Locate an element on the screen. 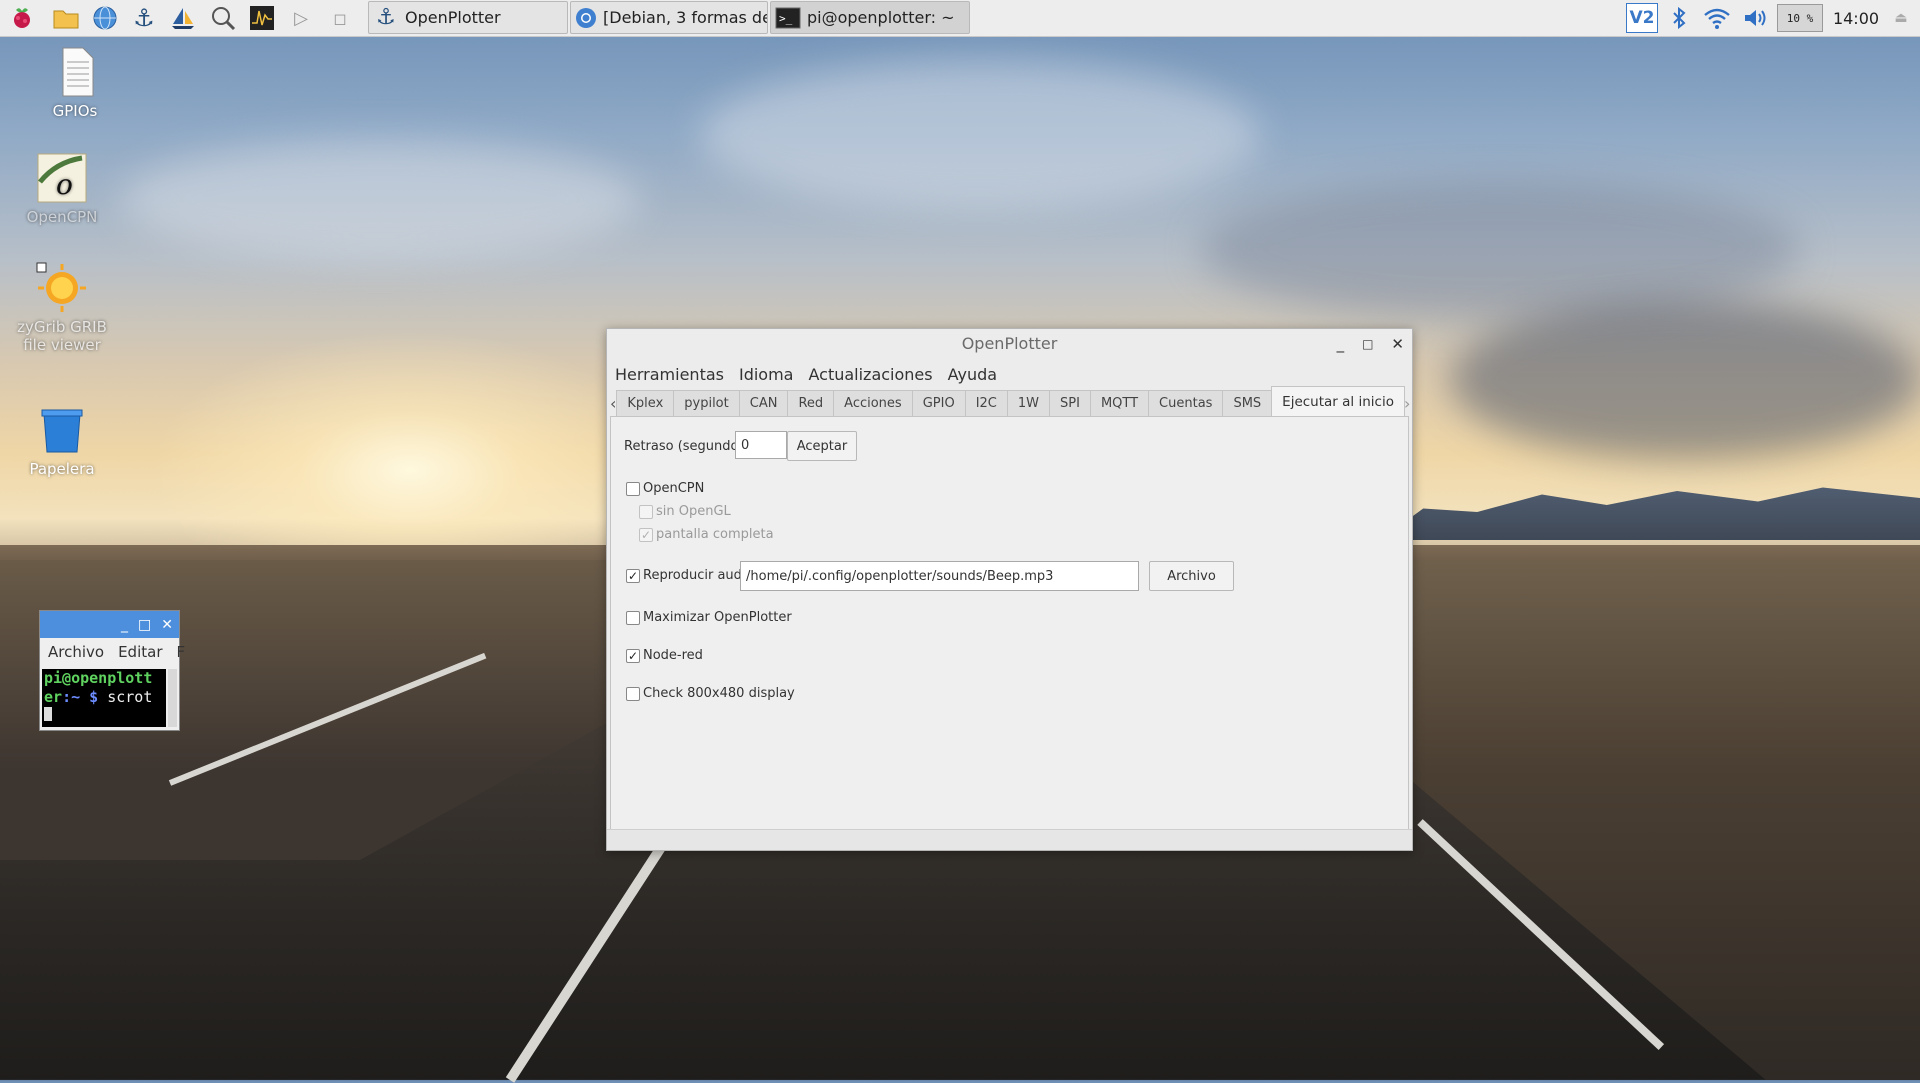 This screenshot has height=1083, width=1920. trash-icon is located at coordinates (62, 430).